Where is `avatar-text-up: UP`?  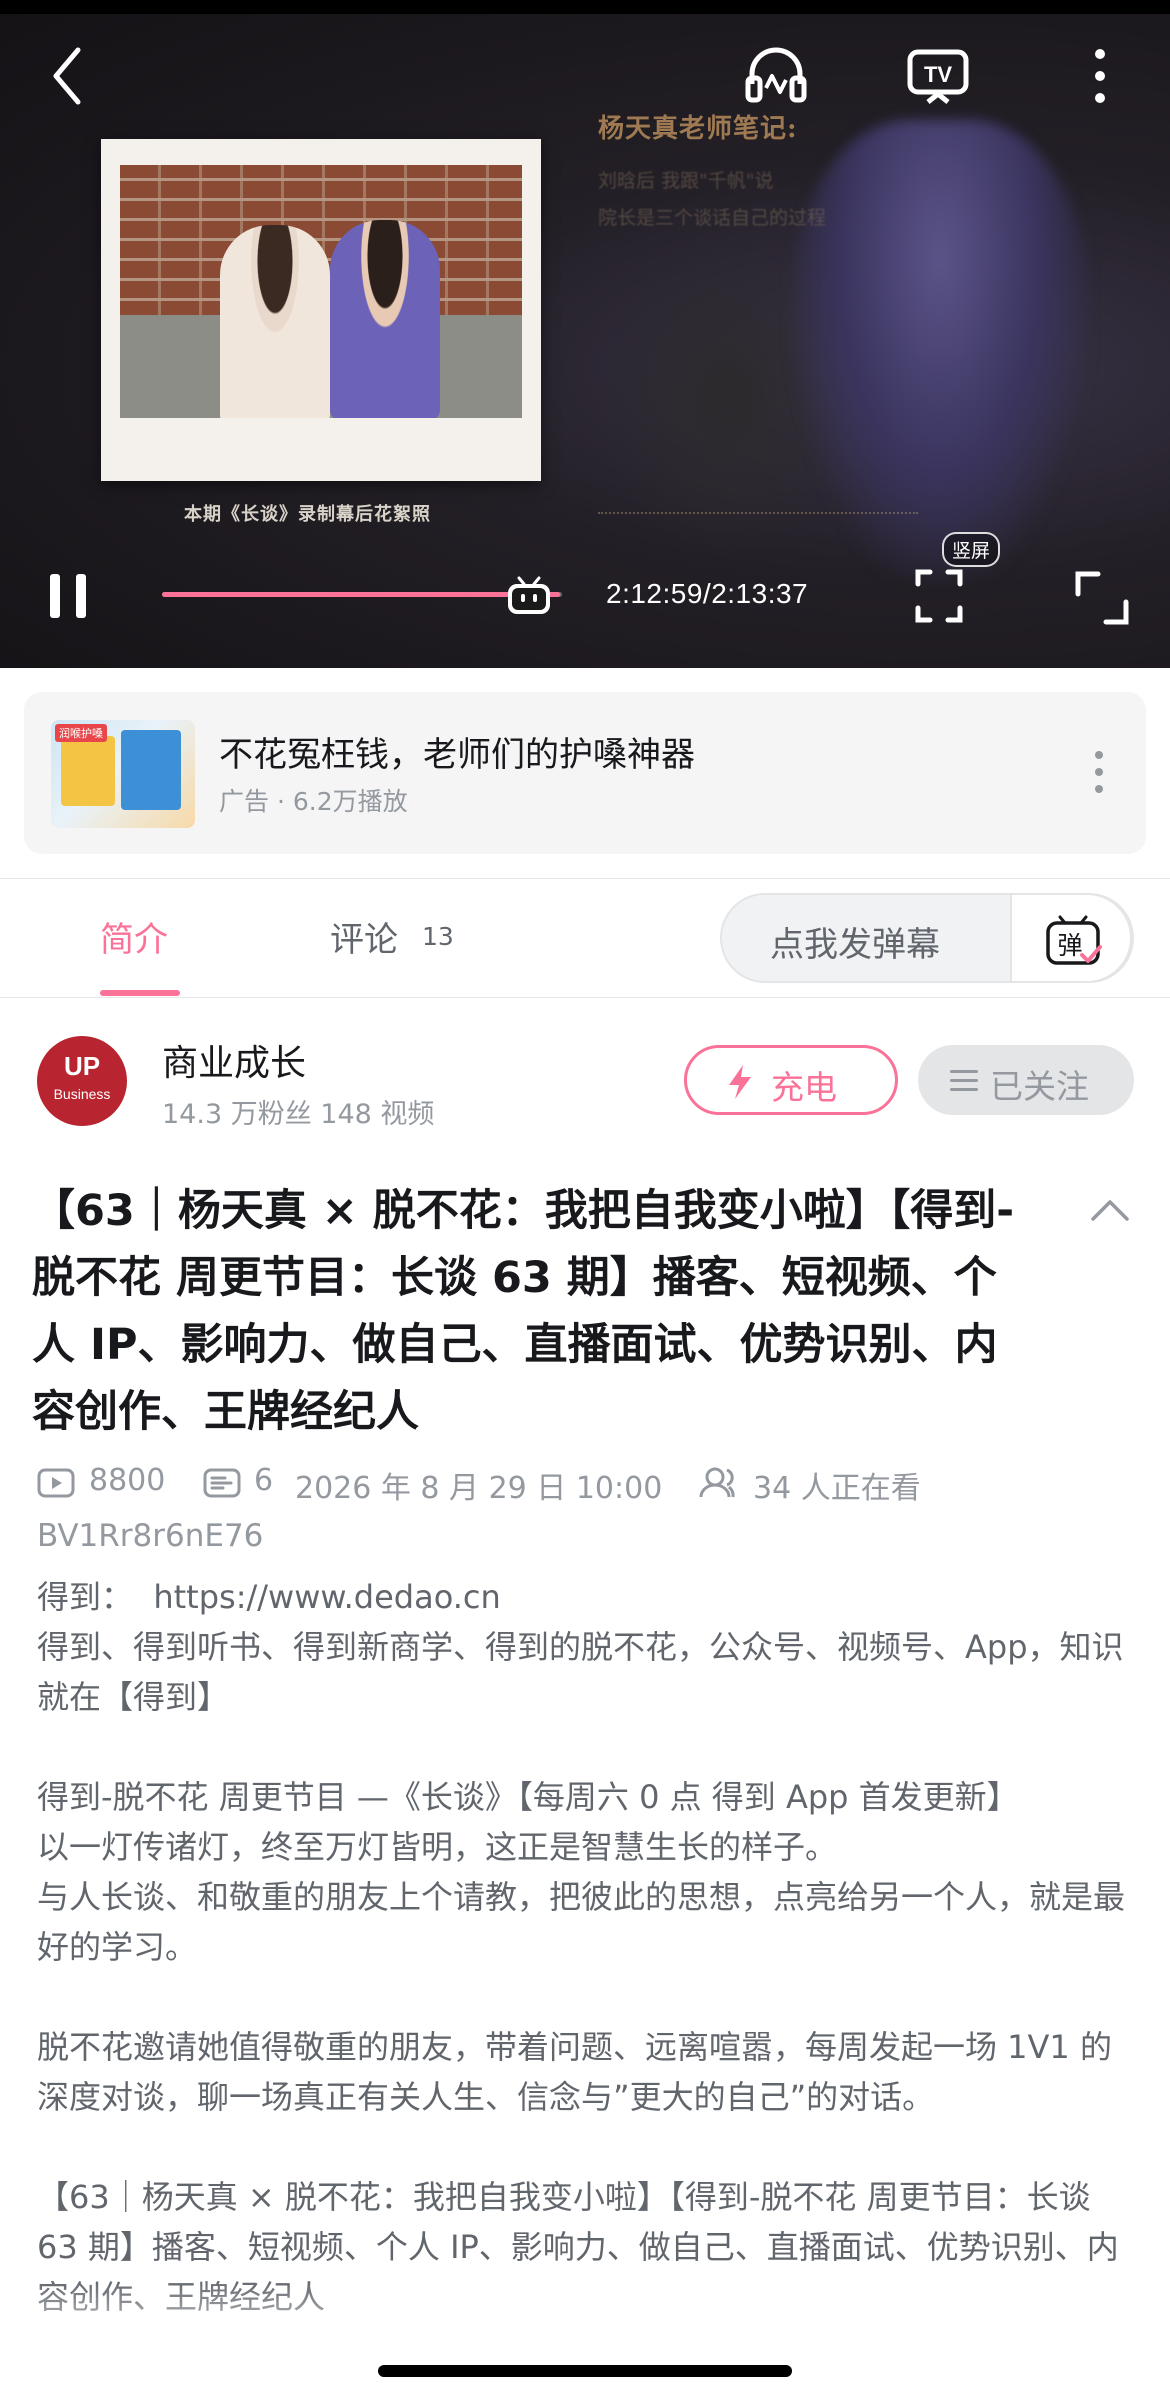 avatar-text-up: UP is located at coordinates (82, 1066).